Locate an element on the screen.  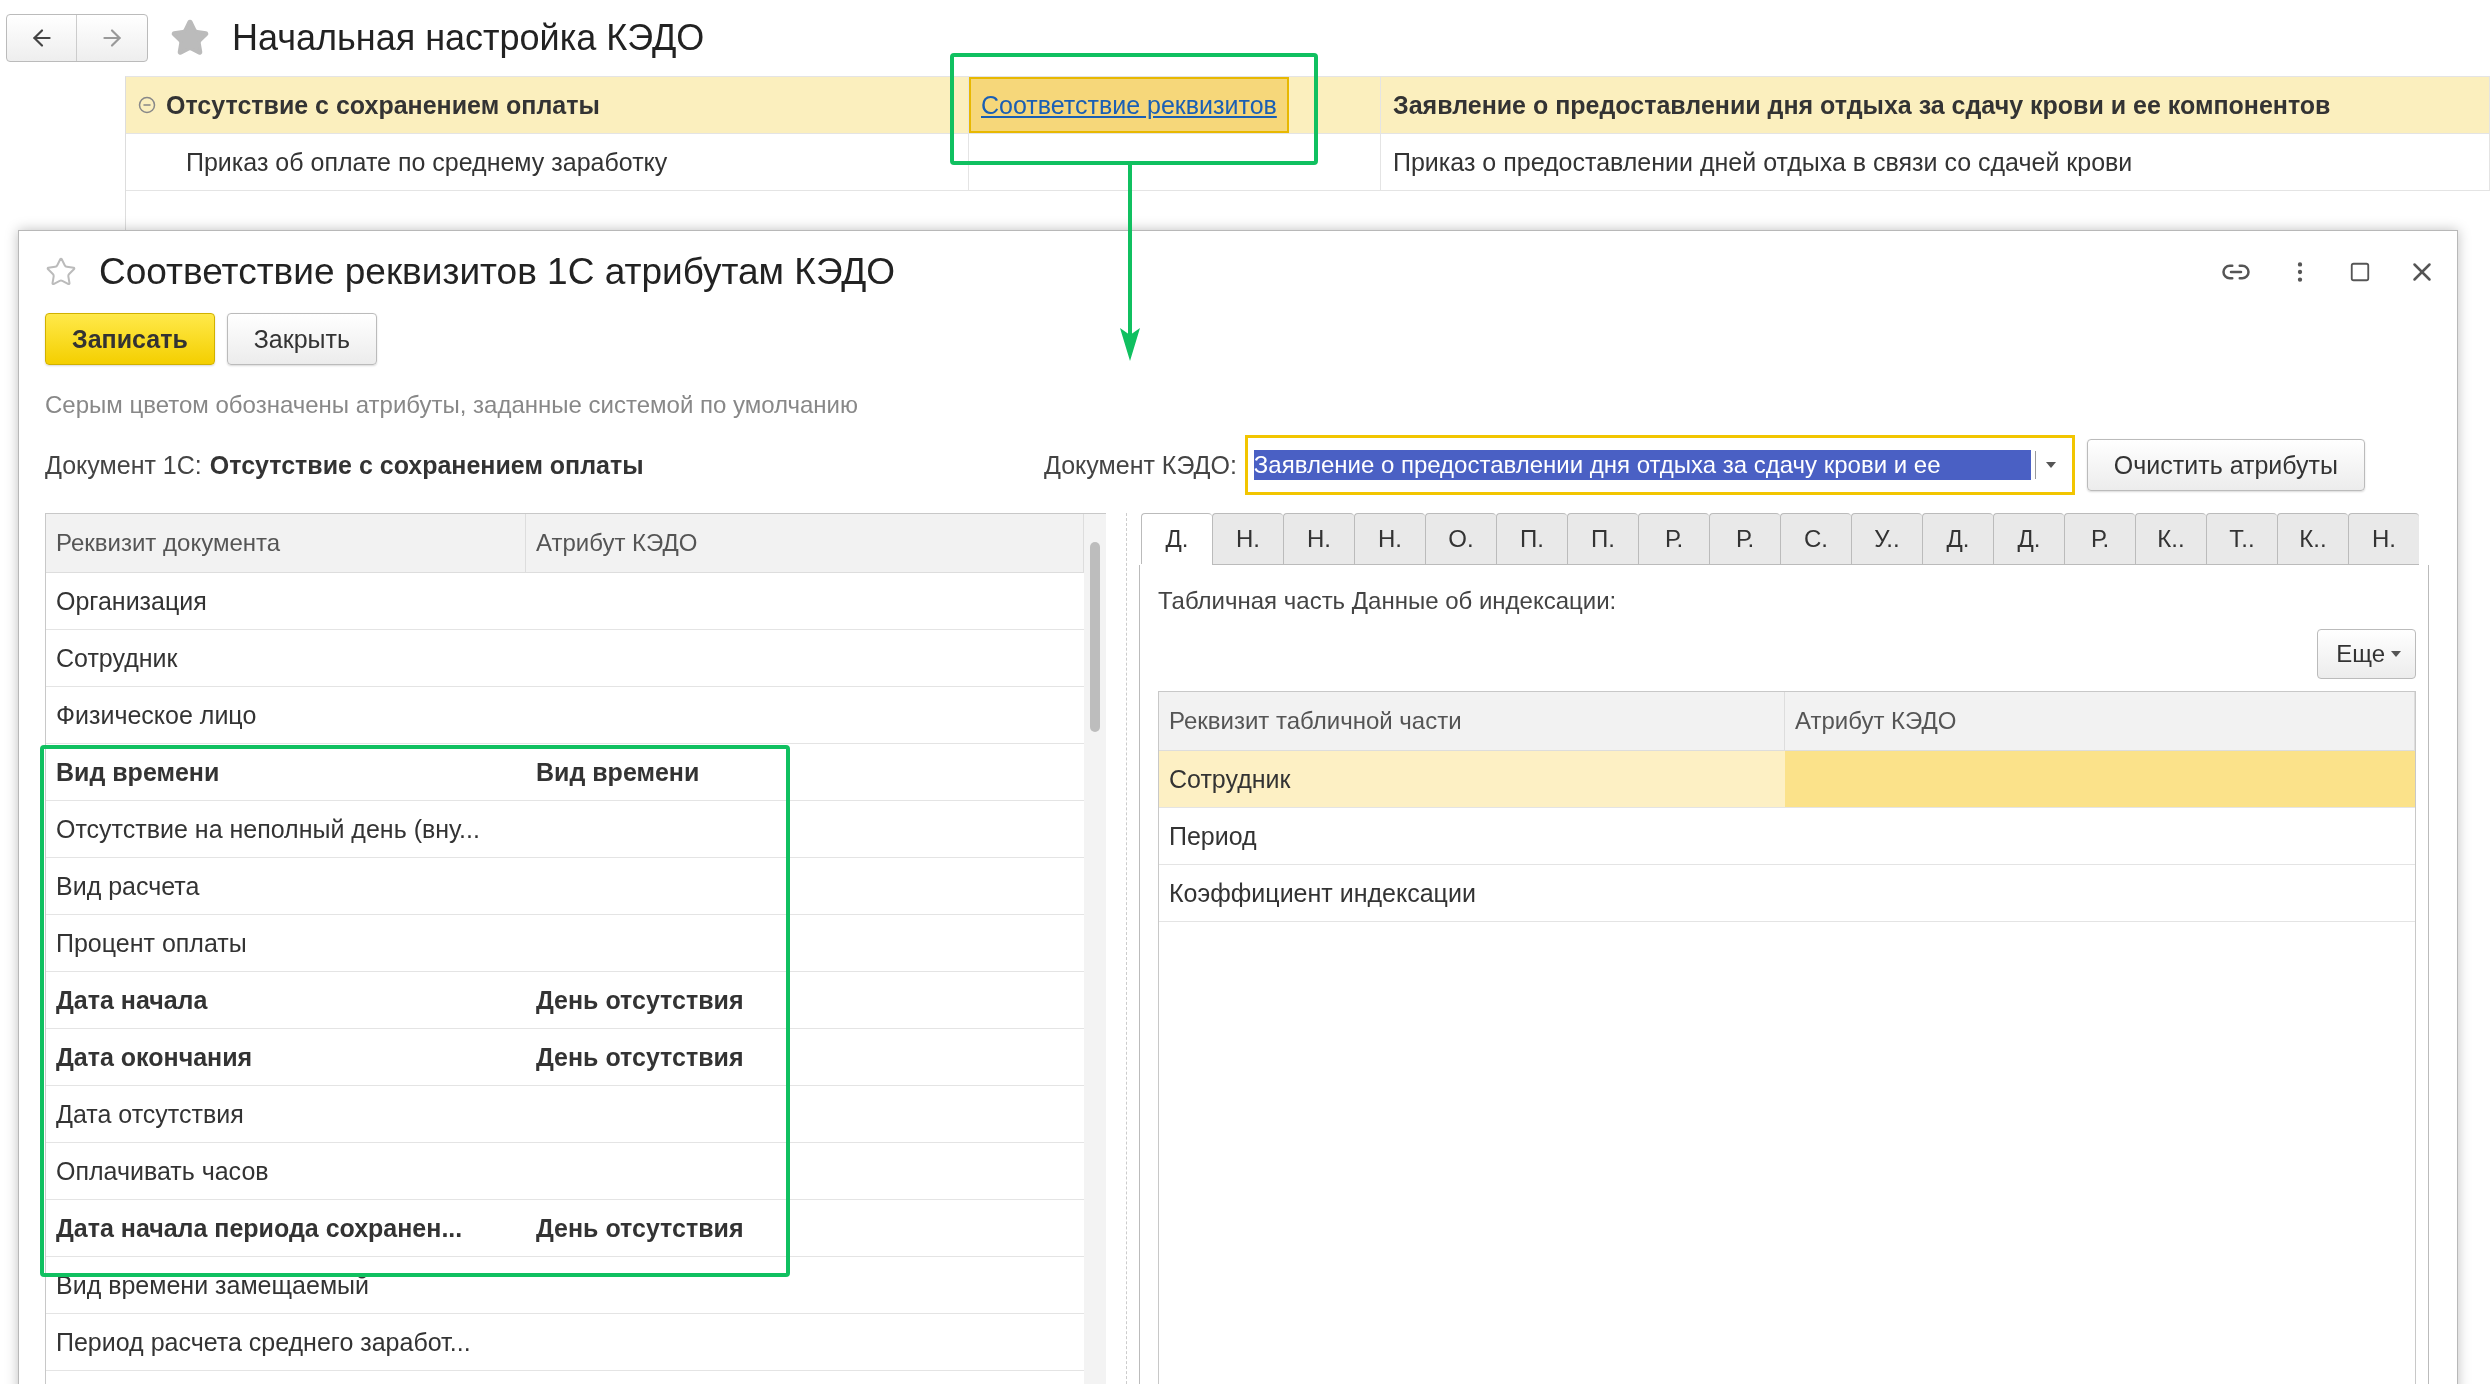
table-cell-text: Коэффициент индексации is located at coordinates (1322, 893).